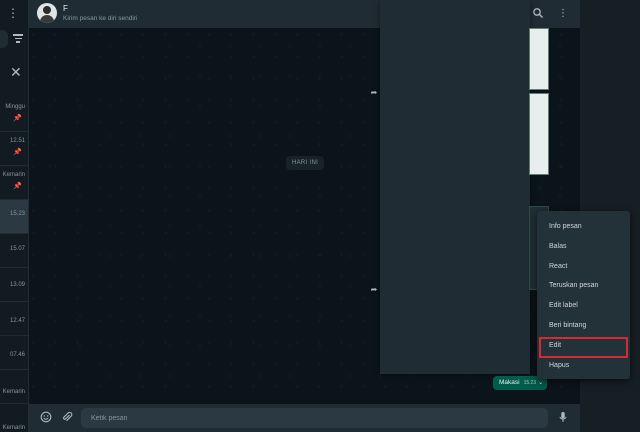  Describe the element at coordinates (583, 366) in the screenshot. I see `menu-item-delete: Hapus` at that location.